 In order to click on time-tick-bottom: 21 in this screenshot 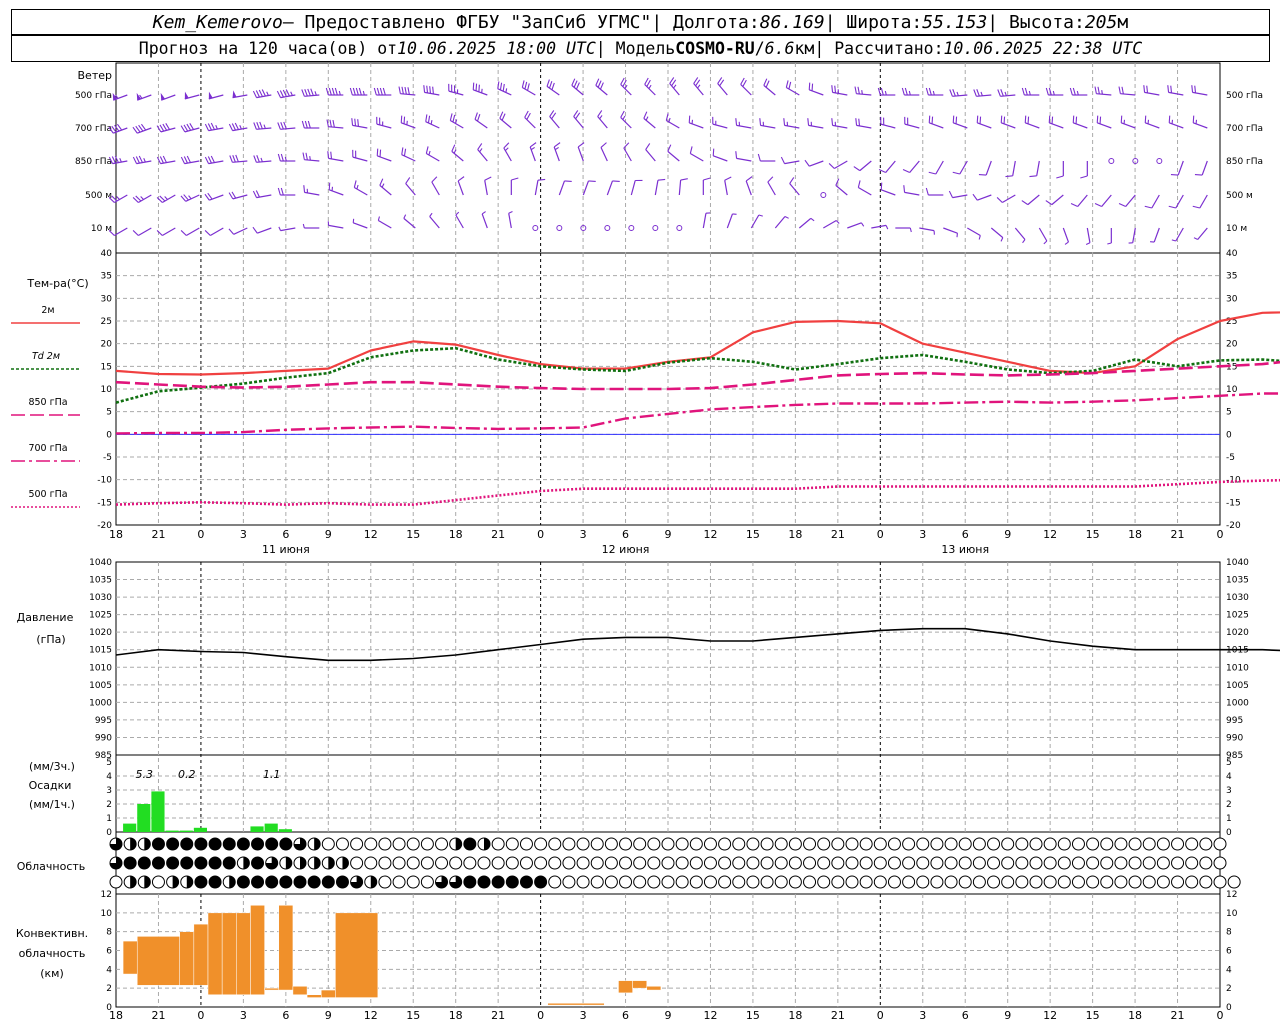, I will do `click(838, 1015)`.